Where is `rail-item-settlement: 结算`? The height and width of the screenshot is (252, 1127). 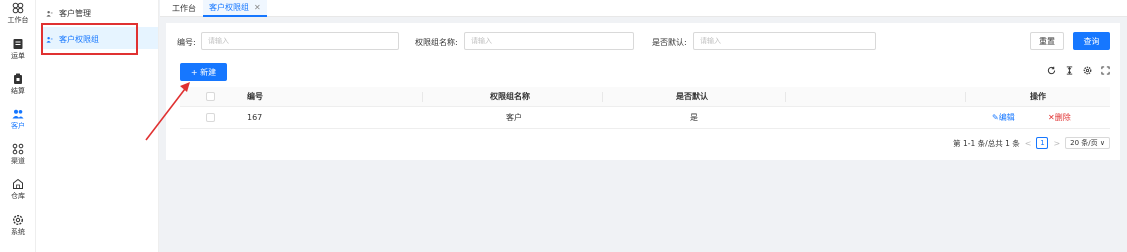 rail-item-settlement: 结算 is located at coordinates (18, 84).